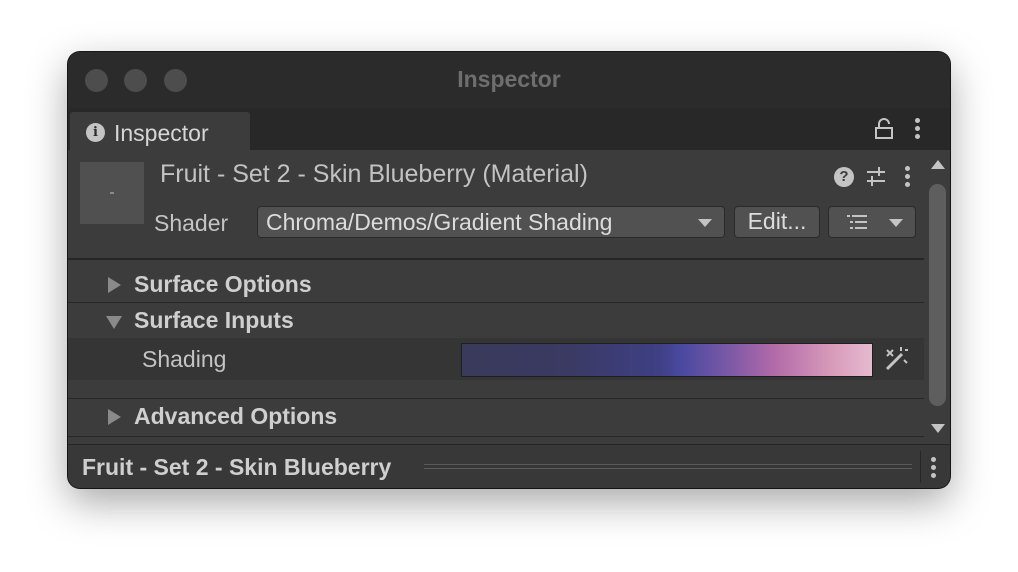  I want to click on info-icon: i, so click(95, 132).